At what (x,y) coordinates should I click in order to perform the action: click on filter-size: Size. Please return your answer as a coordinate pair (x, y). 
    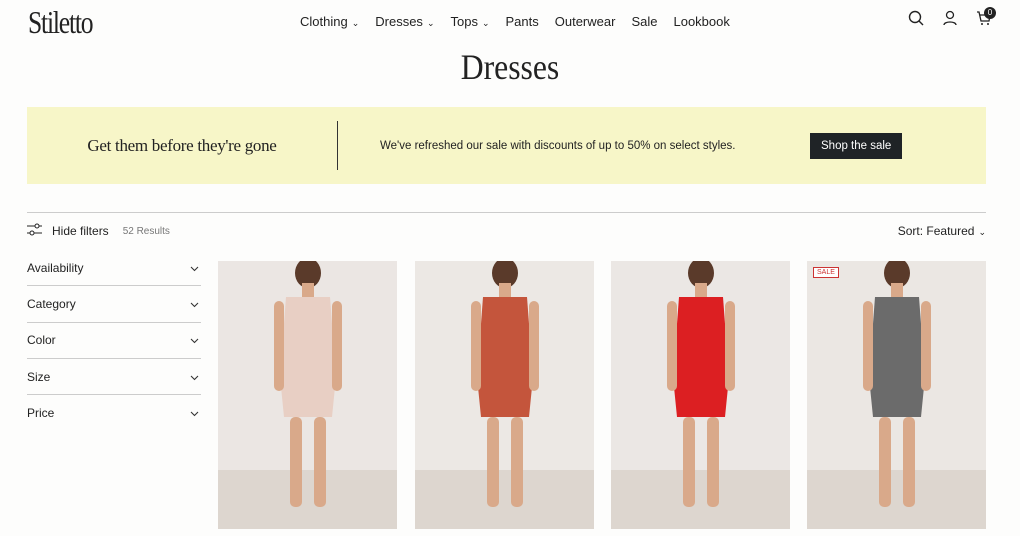
    Looking at the image, I should click on (114, 377).